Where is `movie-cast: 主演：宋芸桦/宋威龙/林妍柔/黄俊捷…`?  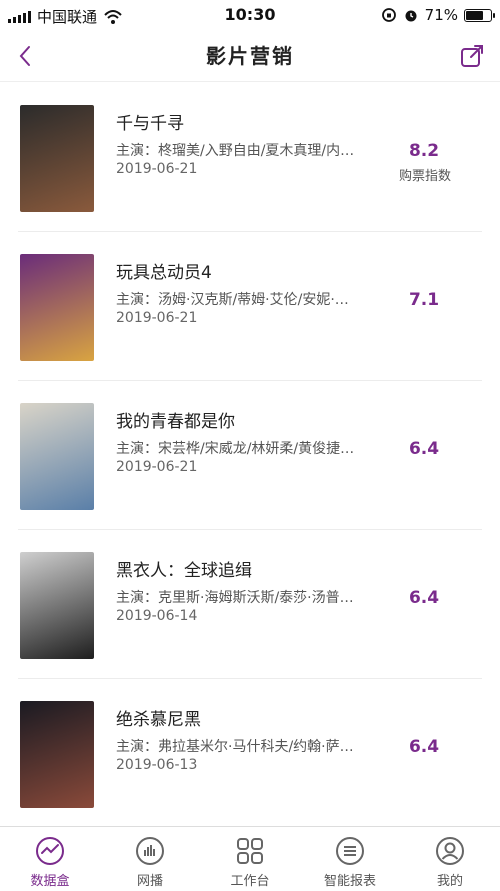
movie-cast: 主演：宋芸桦/宋威龙/林妍柔/黄俊捷… is located at coordinates (235, 449).